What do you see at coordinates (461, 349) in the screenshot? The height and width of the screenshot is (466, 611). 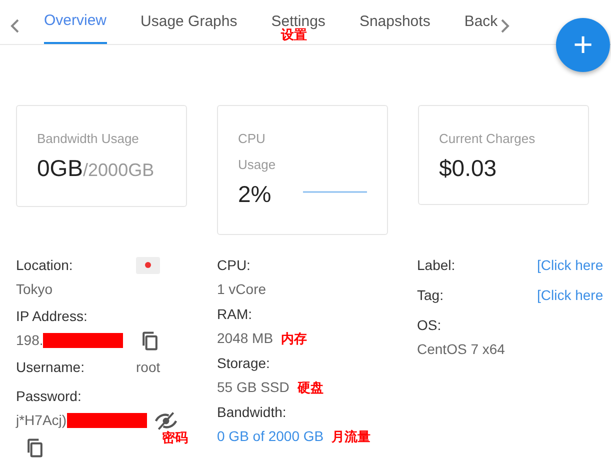 I see `field-value: CentOS 7 x64` at bounding box center [461, 349].